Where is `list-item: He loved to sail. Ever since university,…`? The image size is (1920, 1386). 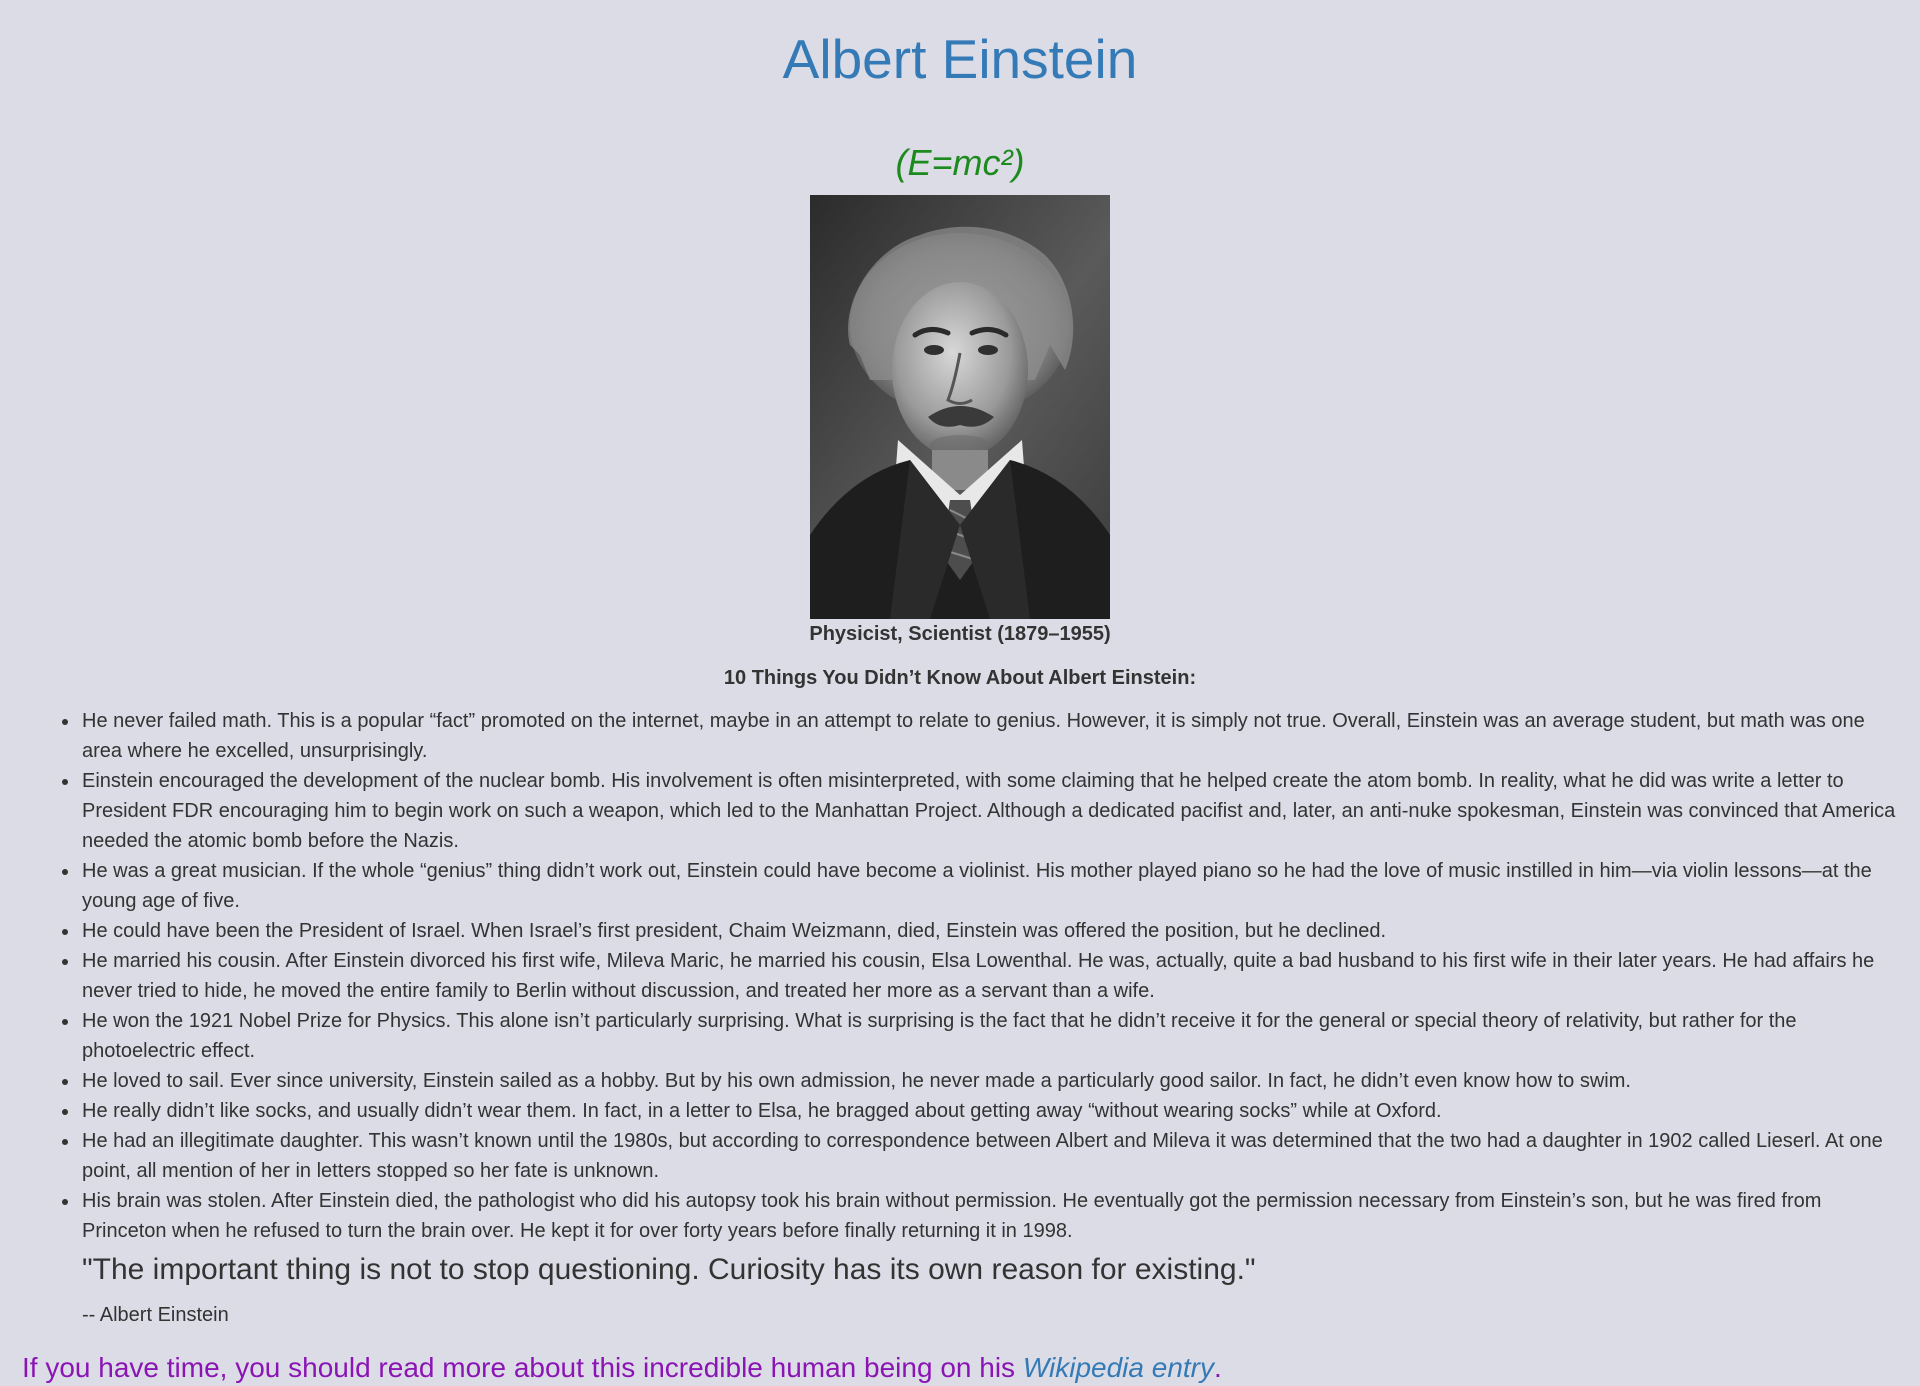
list-item: He loved to sail. Ever since university,… is located at coordinates (980, 1081).